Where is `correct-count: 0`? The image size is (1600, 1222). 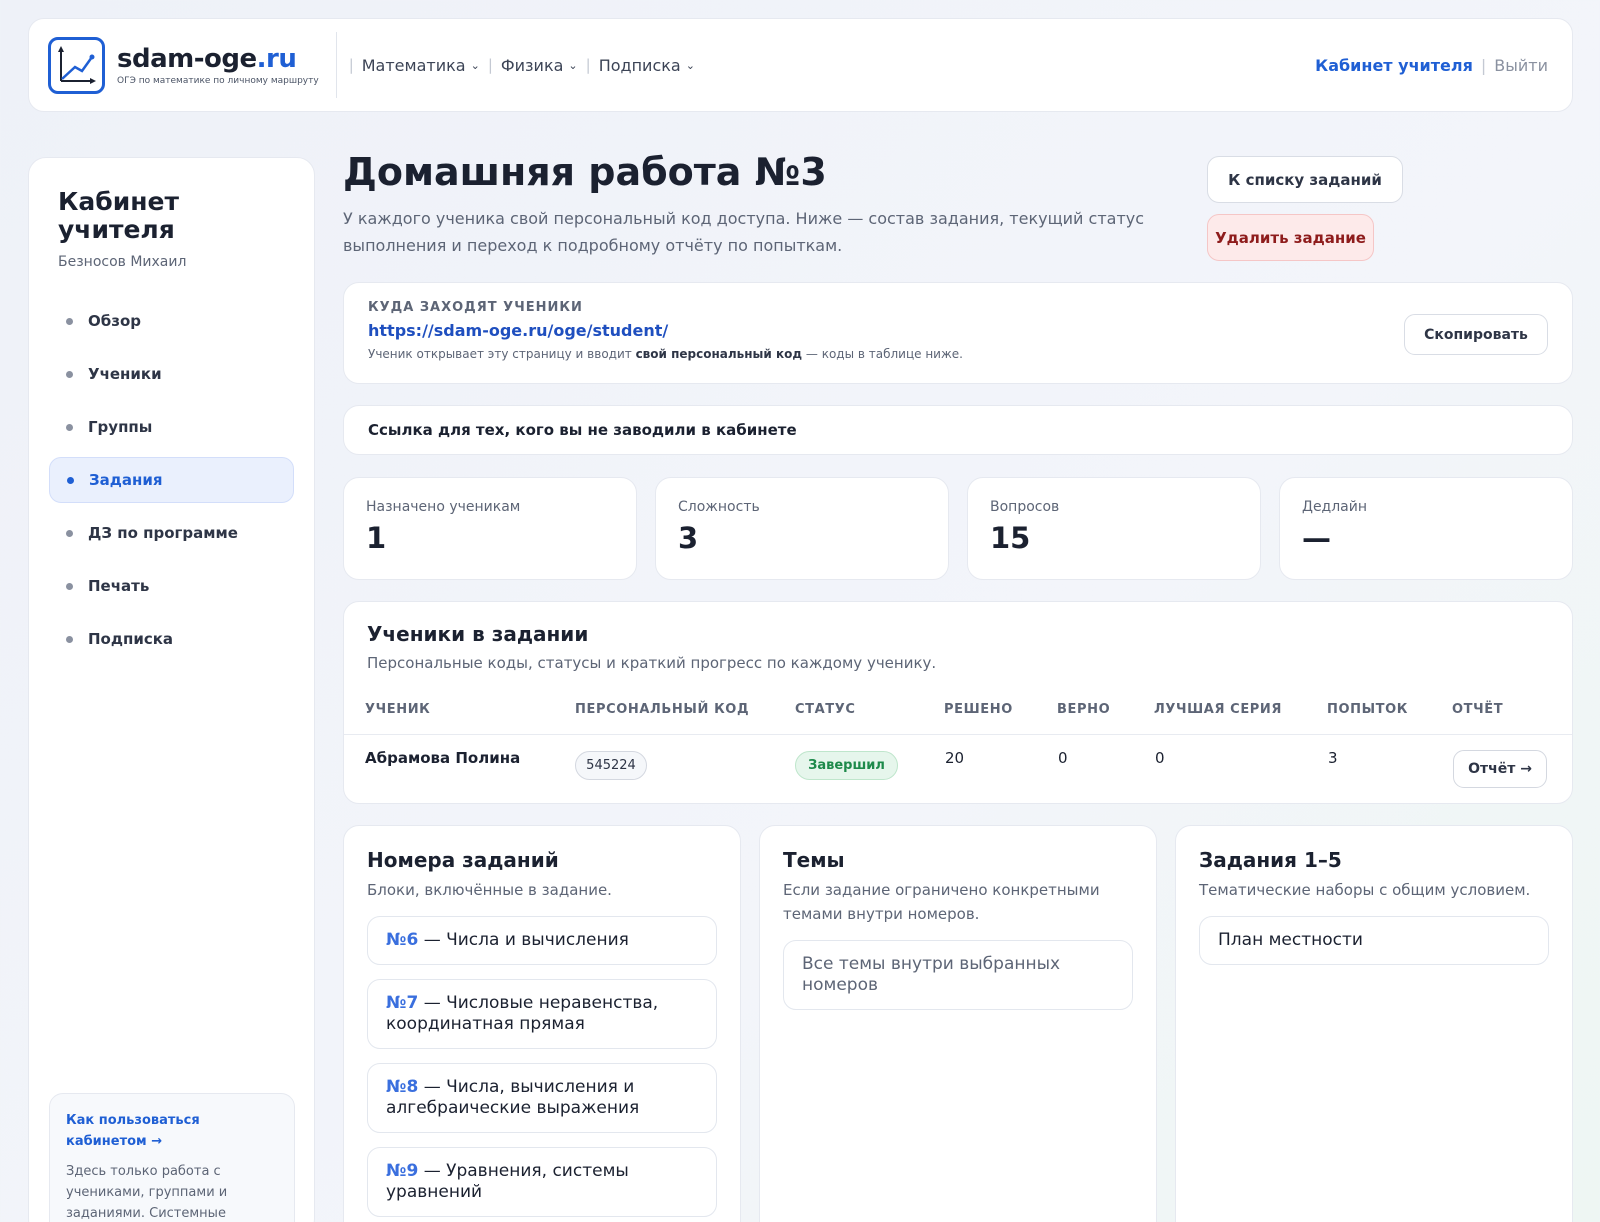
correct-count: 0 is located at coordinates (1063, 758).